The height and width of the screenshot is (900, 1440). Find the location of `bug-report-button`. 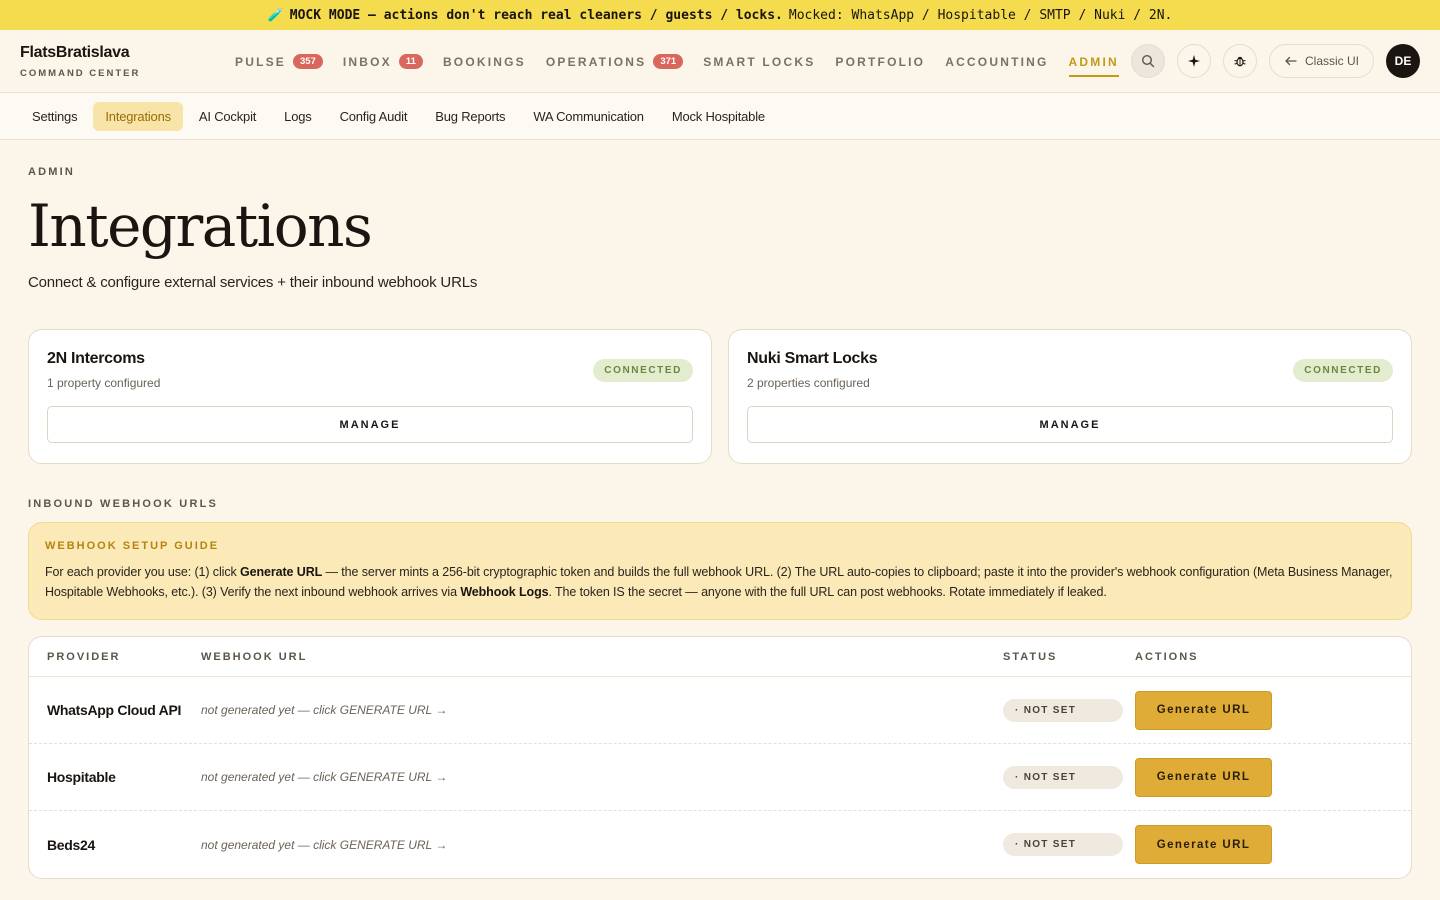

bug-report-button is located at coordinates (1239, 61).